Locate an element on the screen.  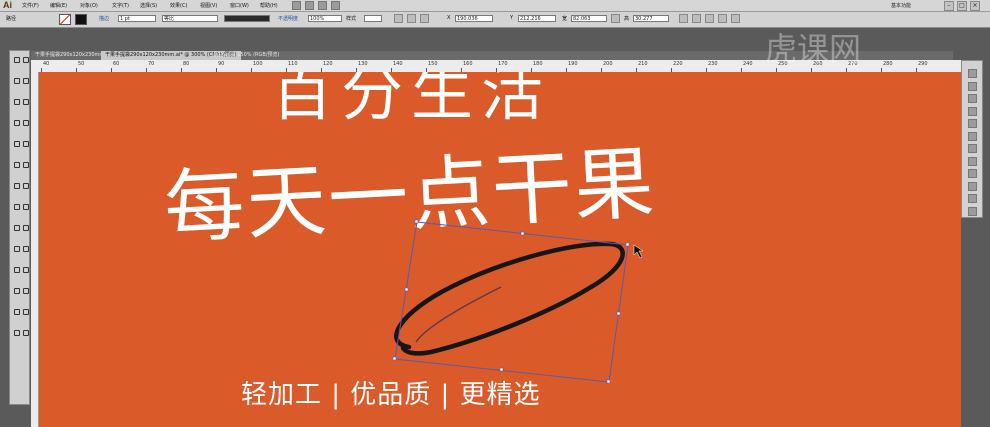
menu-file: 文件(F) is located at coordinates (30, 5).